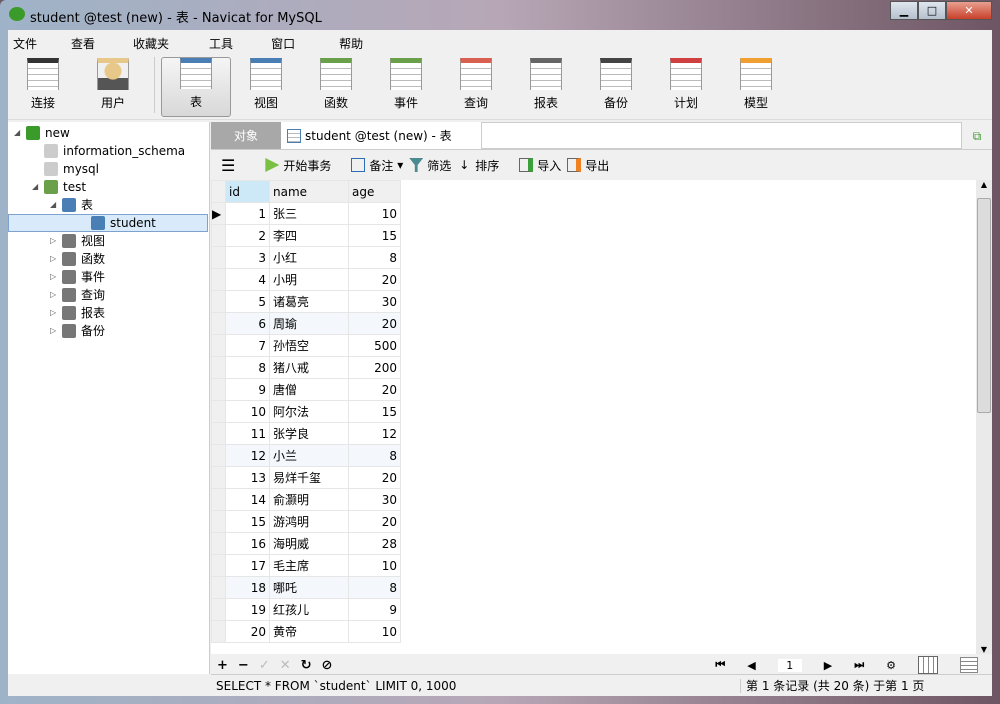 This screenshot has height=704, width=1000. What do you see at coordinates (309, 499) in the screenshot?
I see `cell-name: 俞灏明` at bounding box center [309, 499].